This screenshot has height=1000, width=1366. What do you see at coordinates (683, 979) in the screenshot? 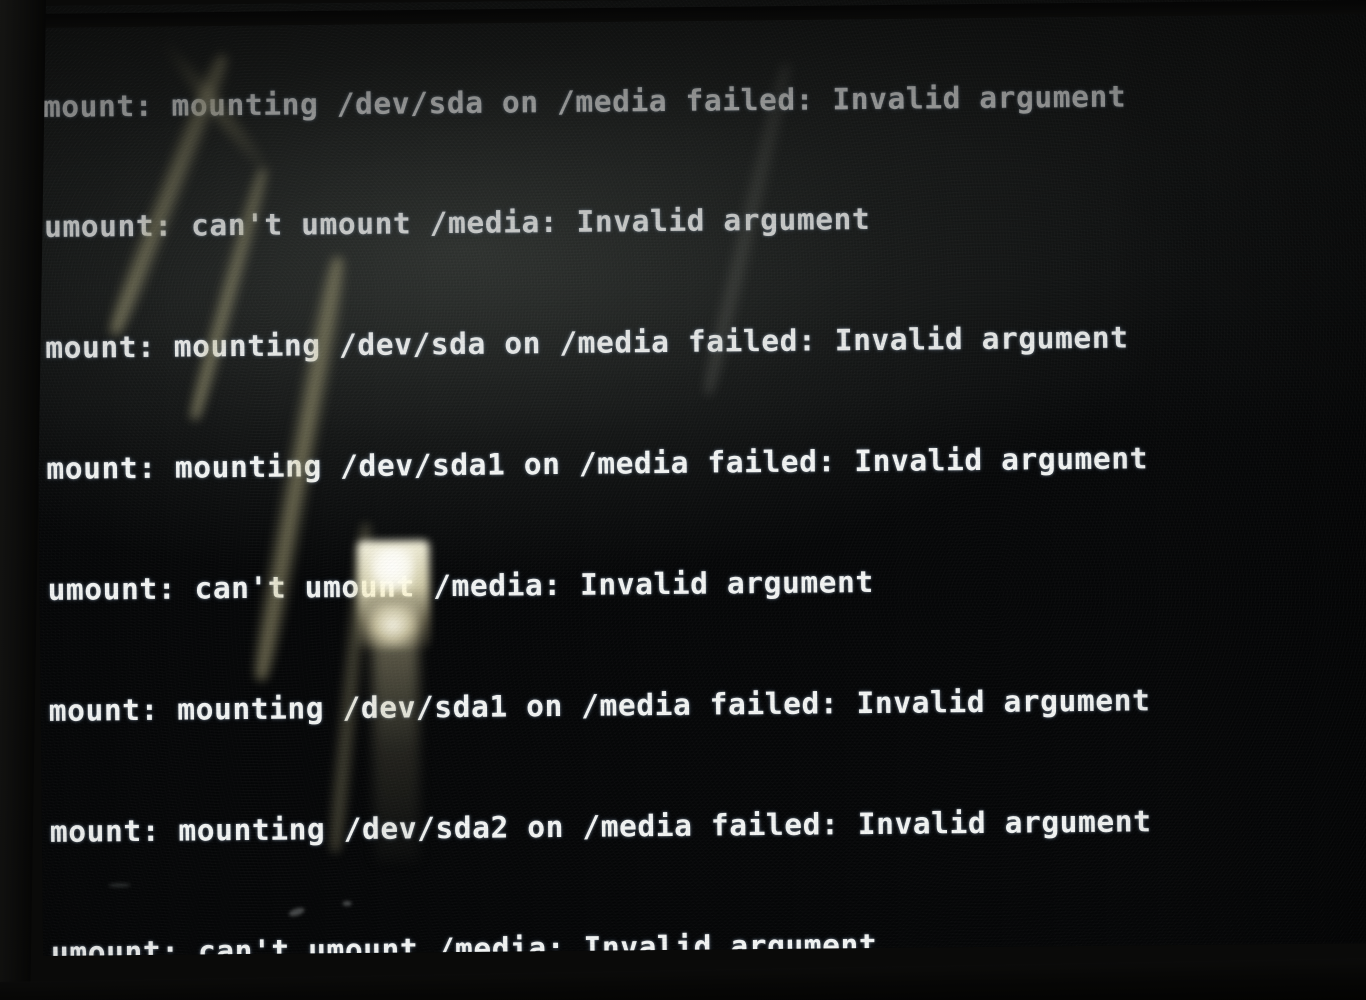
I see `monitor-bezel-bottom` at bounding box center [683, 979].